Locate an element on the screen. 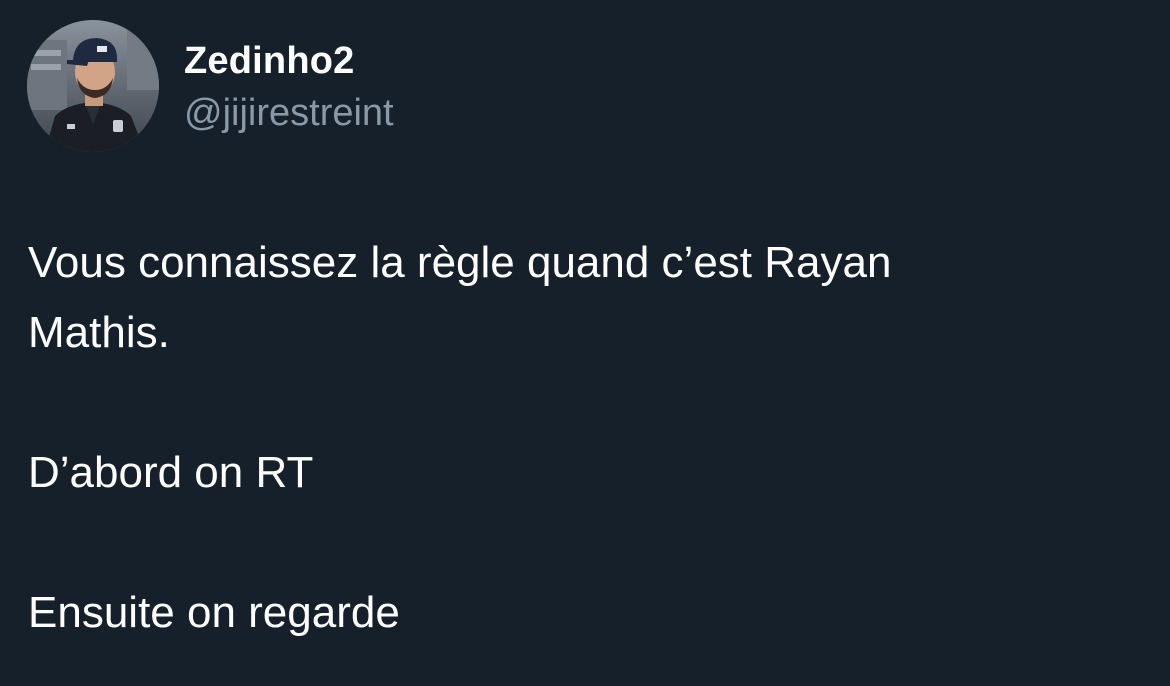 The height and width of the screenshot is (686, 1170). display-name: Zedinho2 is located at coordinates (289, 61).